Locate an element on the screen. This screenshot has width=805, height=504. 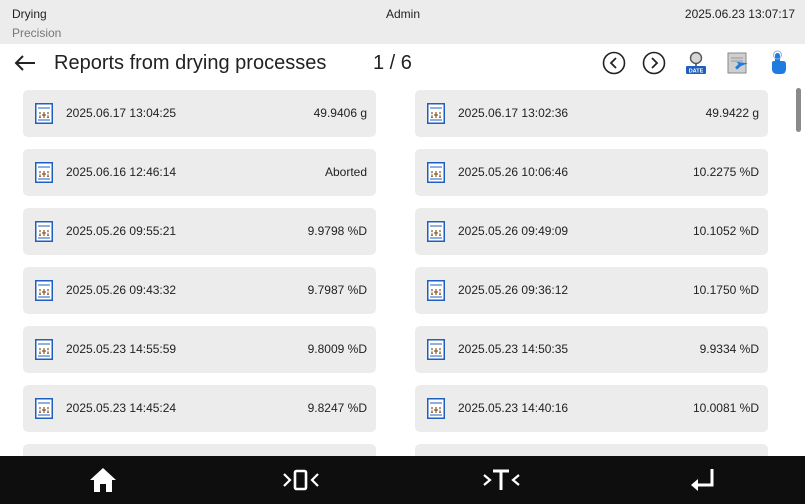
report-datetime: 2025.05.23 14:45:24 is located at coordinates (121, 408).